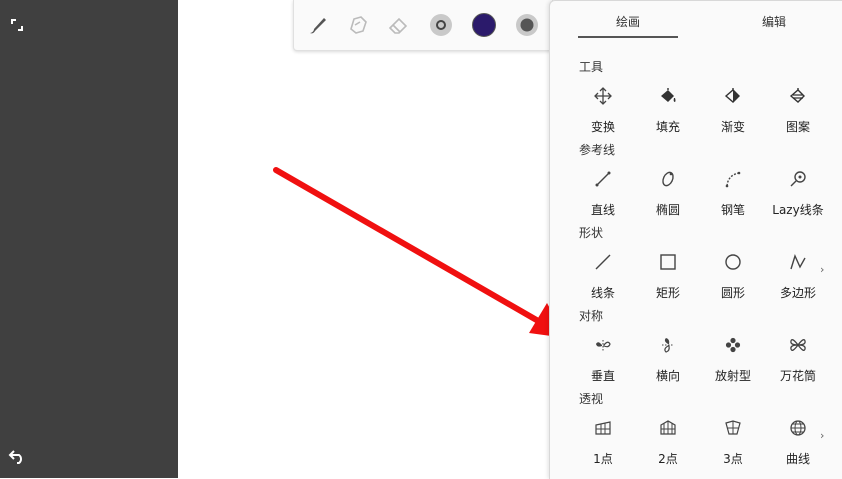 The height and width of the screenshot is (479, 842). What do you see at coordinates (527, 25) in the screenshot?
I see `opacity-icon` at bounding box center [527, 25].